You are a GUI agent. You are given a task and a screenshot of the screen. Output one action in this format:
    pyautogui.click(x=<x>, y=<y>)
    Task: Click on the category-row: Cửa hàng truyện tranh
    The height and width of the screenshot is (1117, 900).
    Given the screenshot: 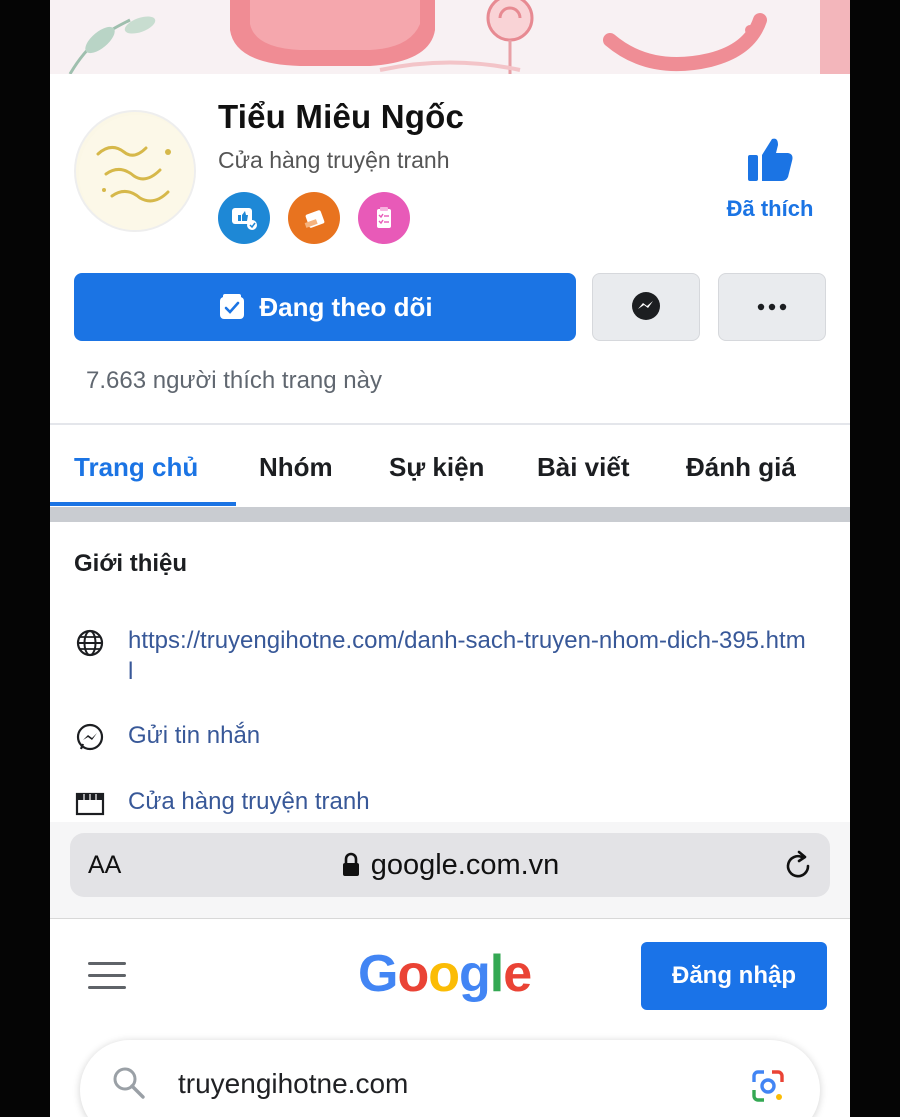 What is the action you would take?
    pyautogui.click(x=441, y=803)
    